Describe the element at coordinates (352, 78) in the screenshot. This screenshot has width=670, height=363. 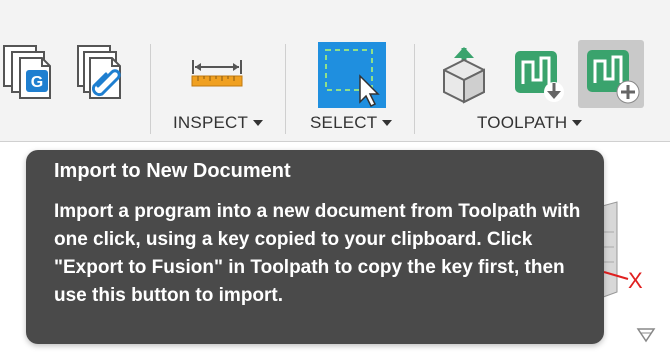
I see `selection-box-icon` at that location.